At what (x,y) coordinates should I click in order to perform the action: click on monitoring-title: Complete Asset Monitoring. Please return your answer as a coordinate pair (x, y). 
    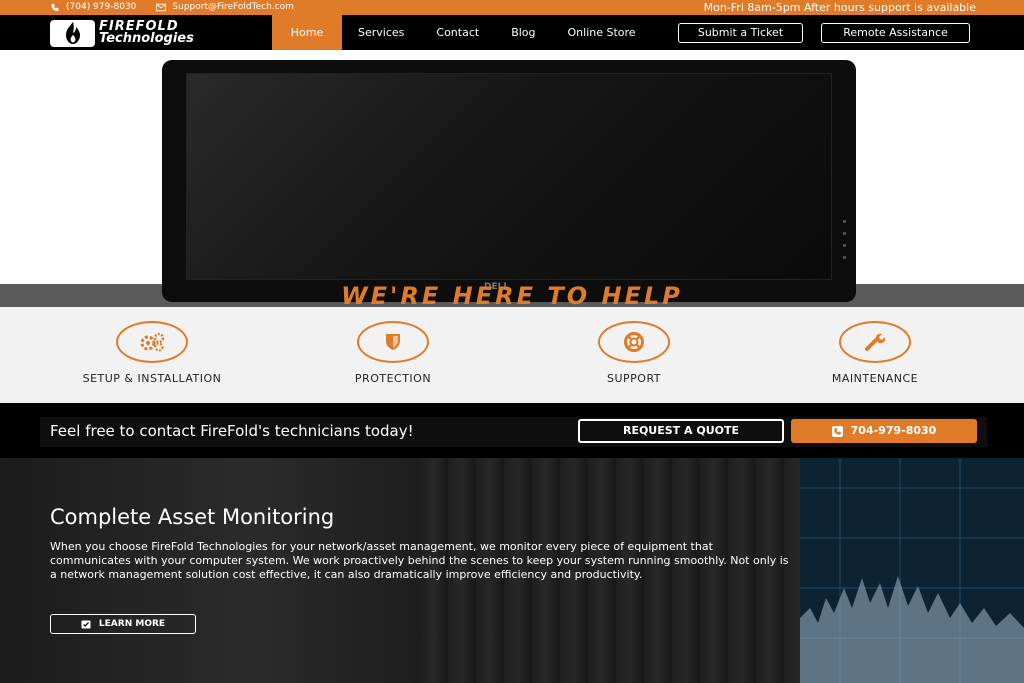
    Looking at the image, I should click on (192, 517).